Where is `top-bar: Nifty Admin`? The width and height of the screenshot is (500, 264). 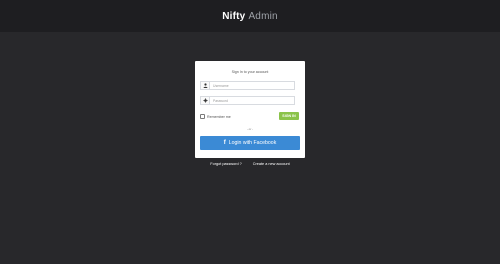
top-bar: Nifty Admin is located at coordinates (250, 16).